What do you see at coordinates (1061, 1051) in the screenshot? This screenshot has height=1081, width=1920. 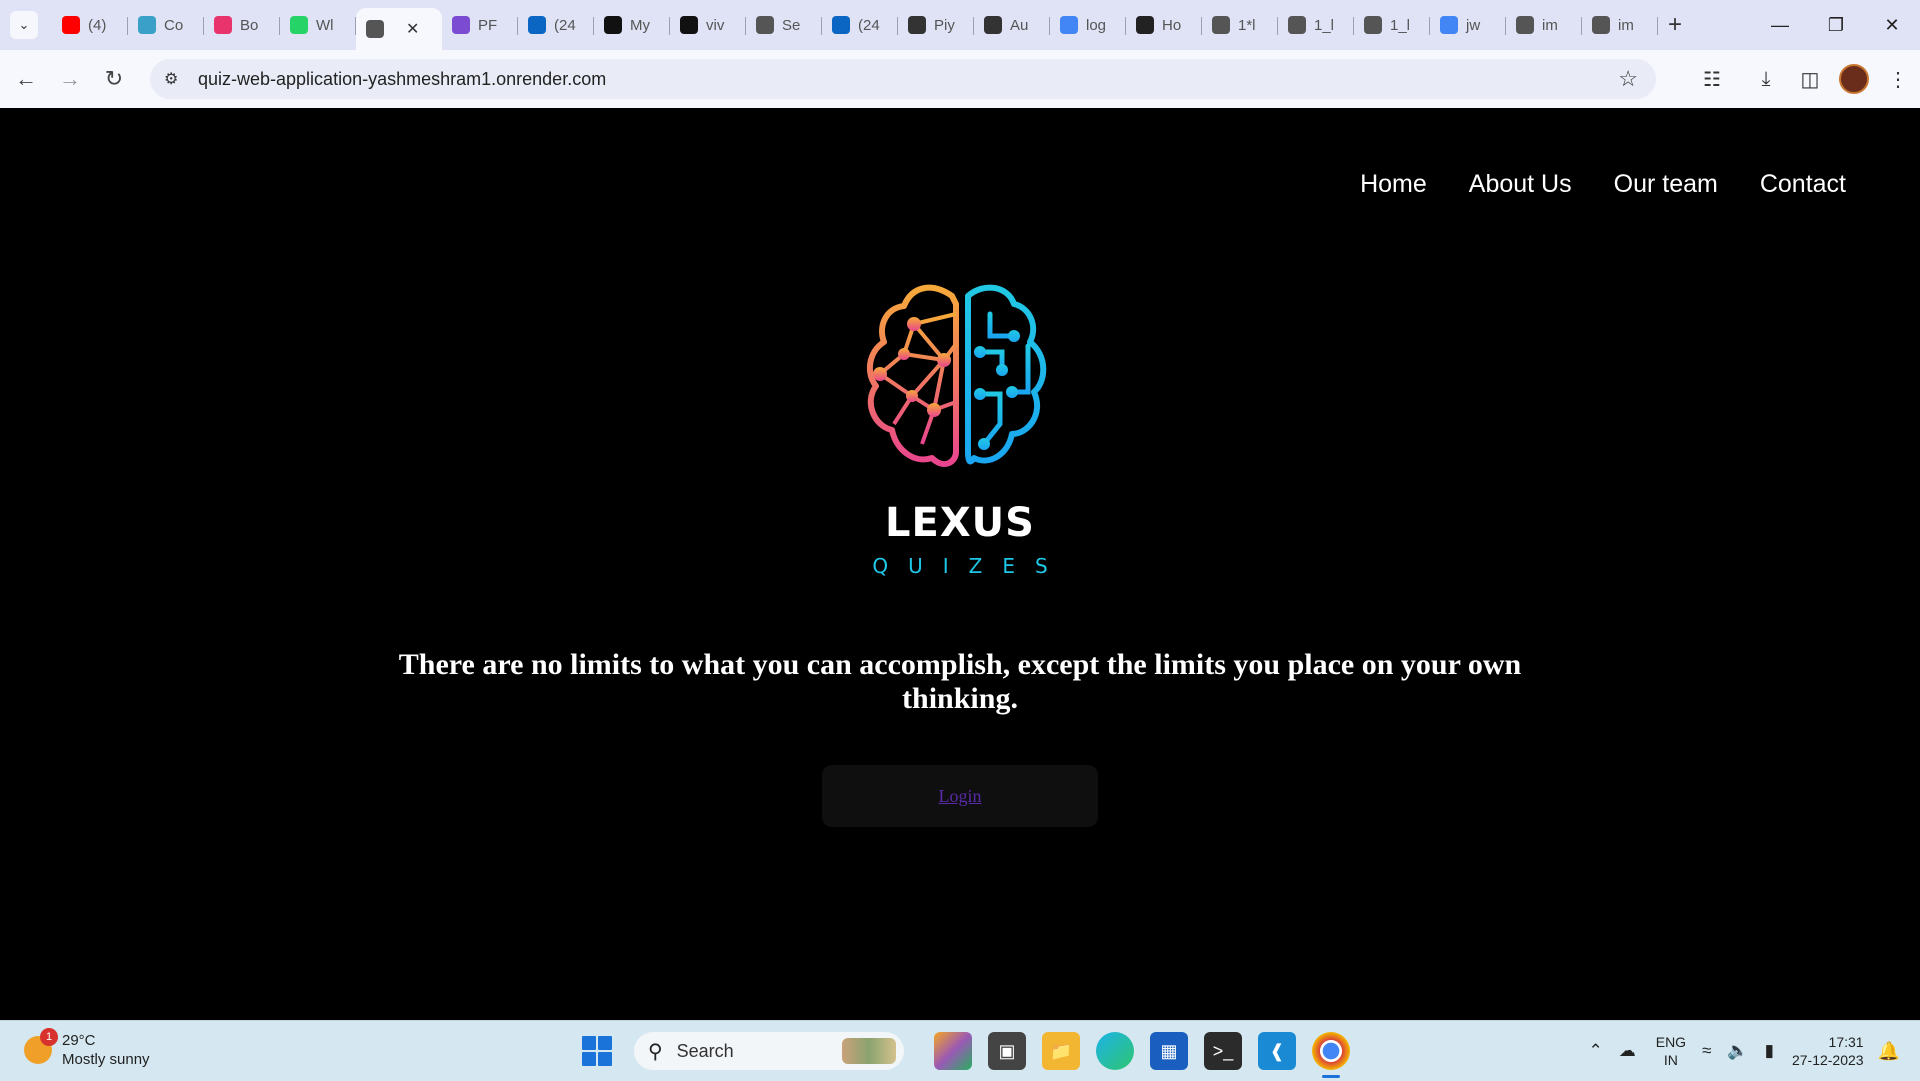 I see `file-explorer-app: 📁` at bounding box center [1061, 1051].